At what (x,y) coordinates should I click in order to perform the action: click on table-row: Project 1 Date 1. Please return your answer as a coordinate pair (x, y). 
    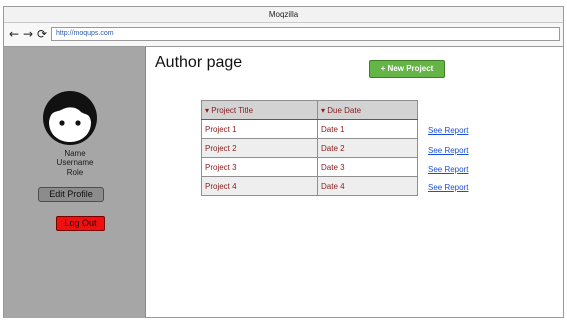
    Looking at the image, I should click on (309, 129).